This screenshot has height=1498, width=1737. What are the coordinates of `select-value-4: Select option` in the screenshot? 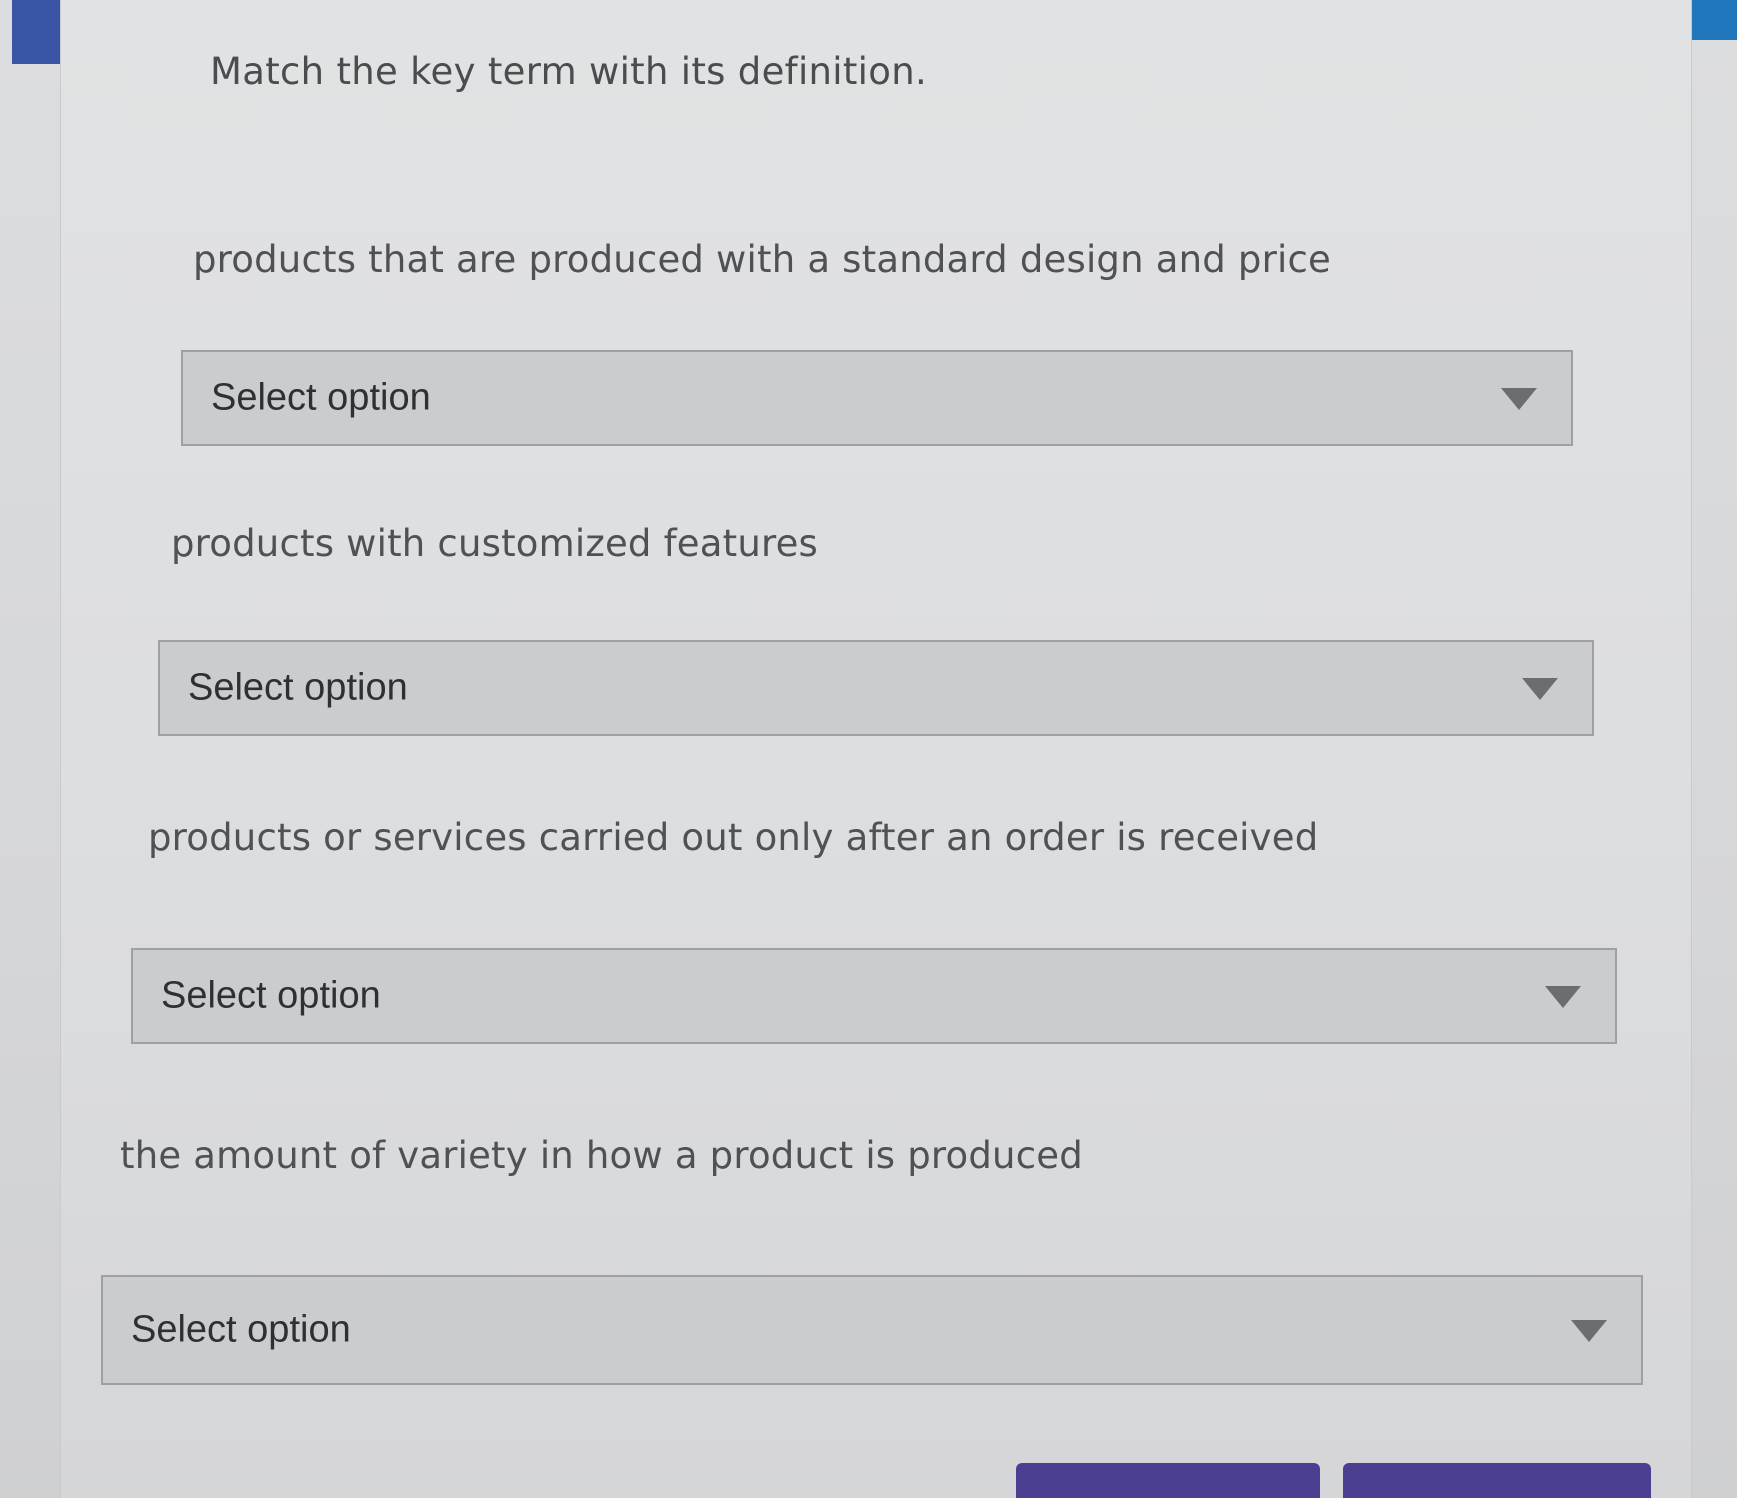 It's located at (241, 1329).